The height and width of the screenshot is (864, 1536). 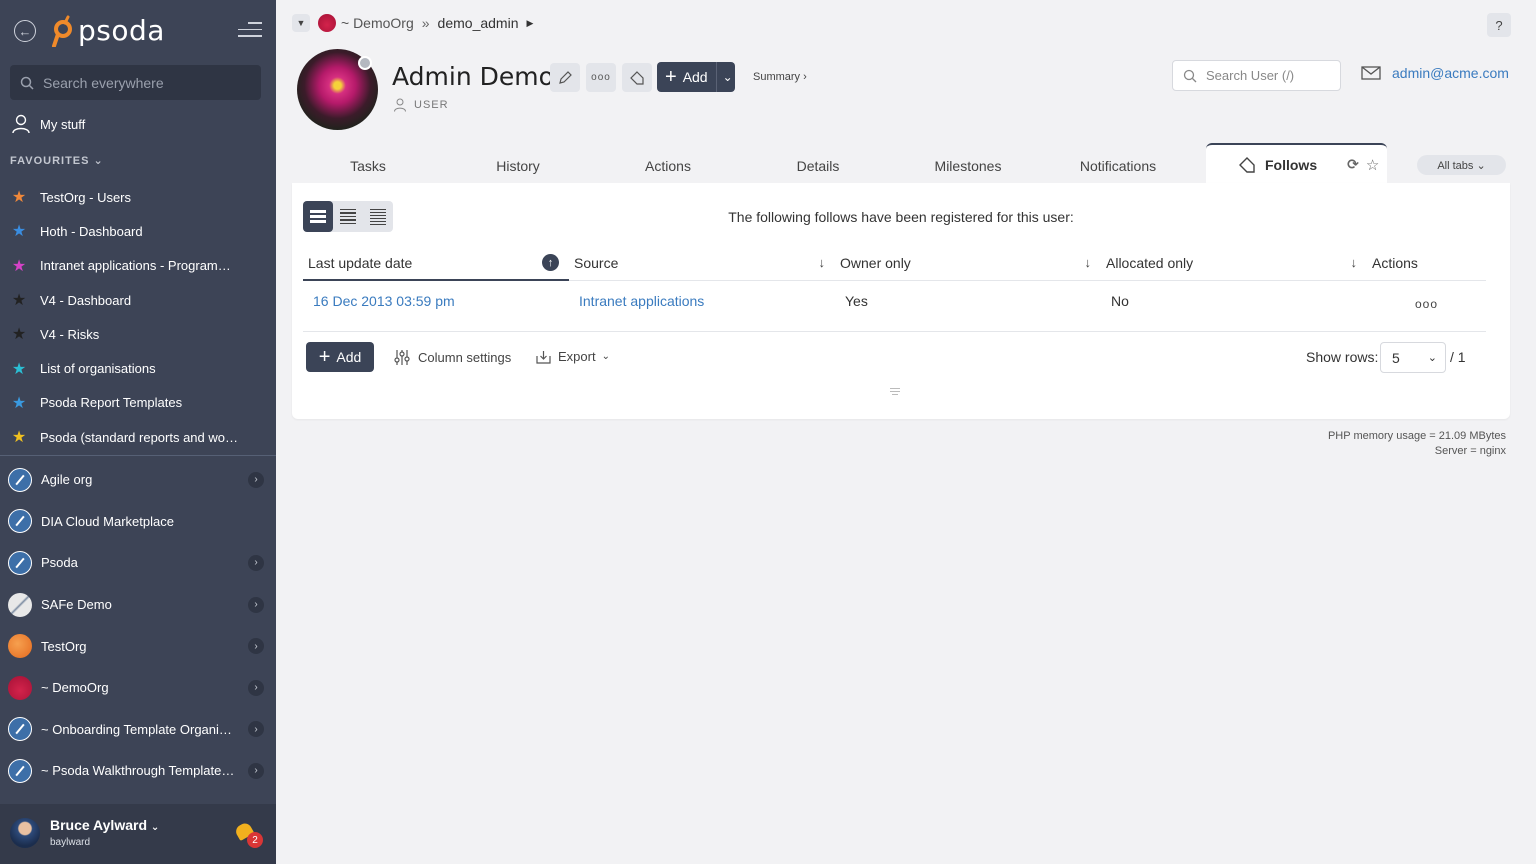 I want to click on caret-right-icon: ▶, so click(x=529, y=23).